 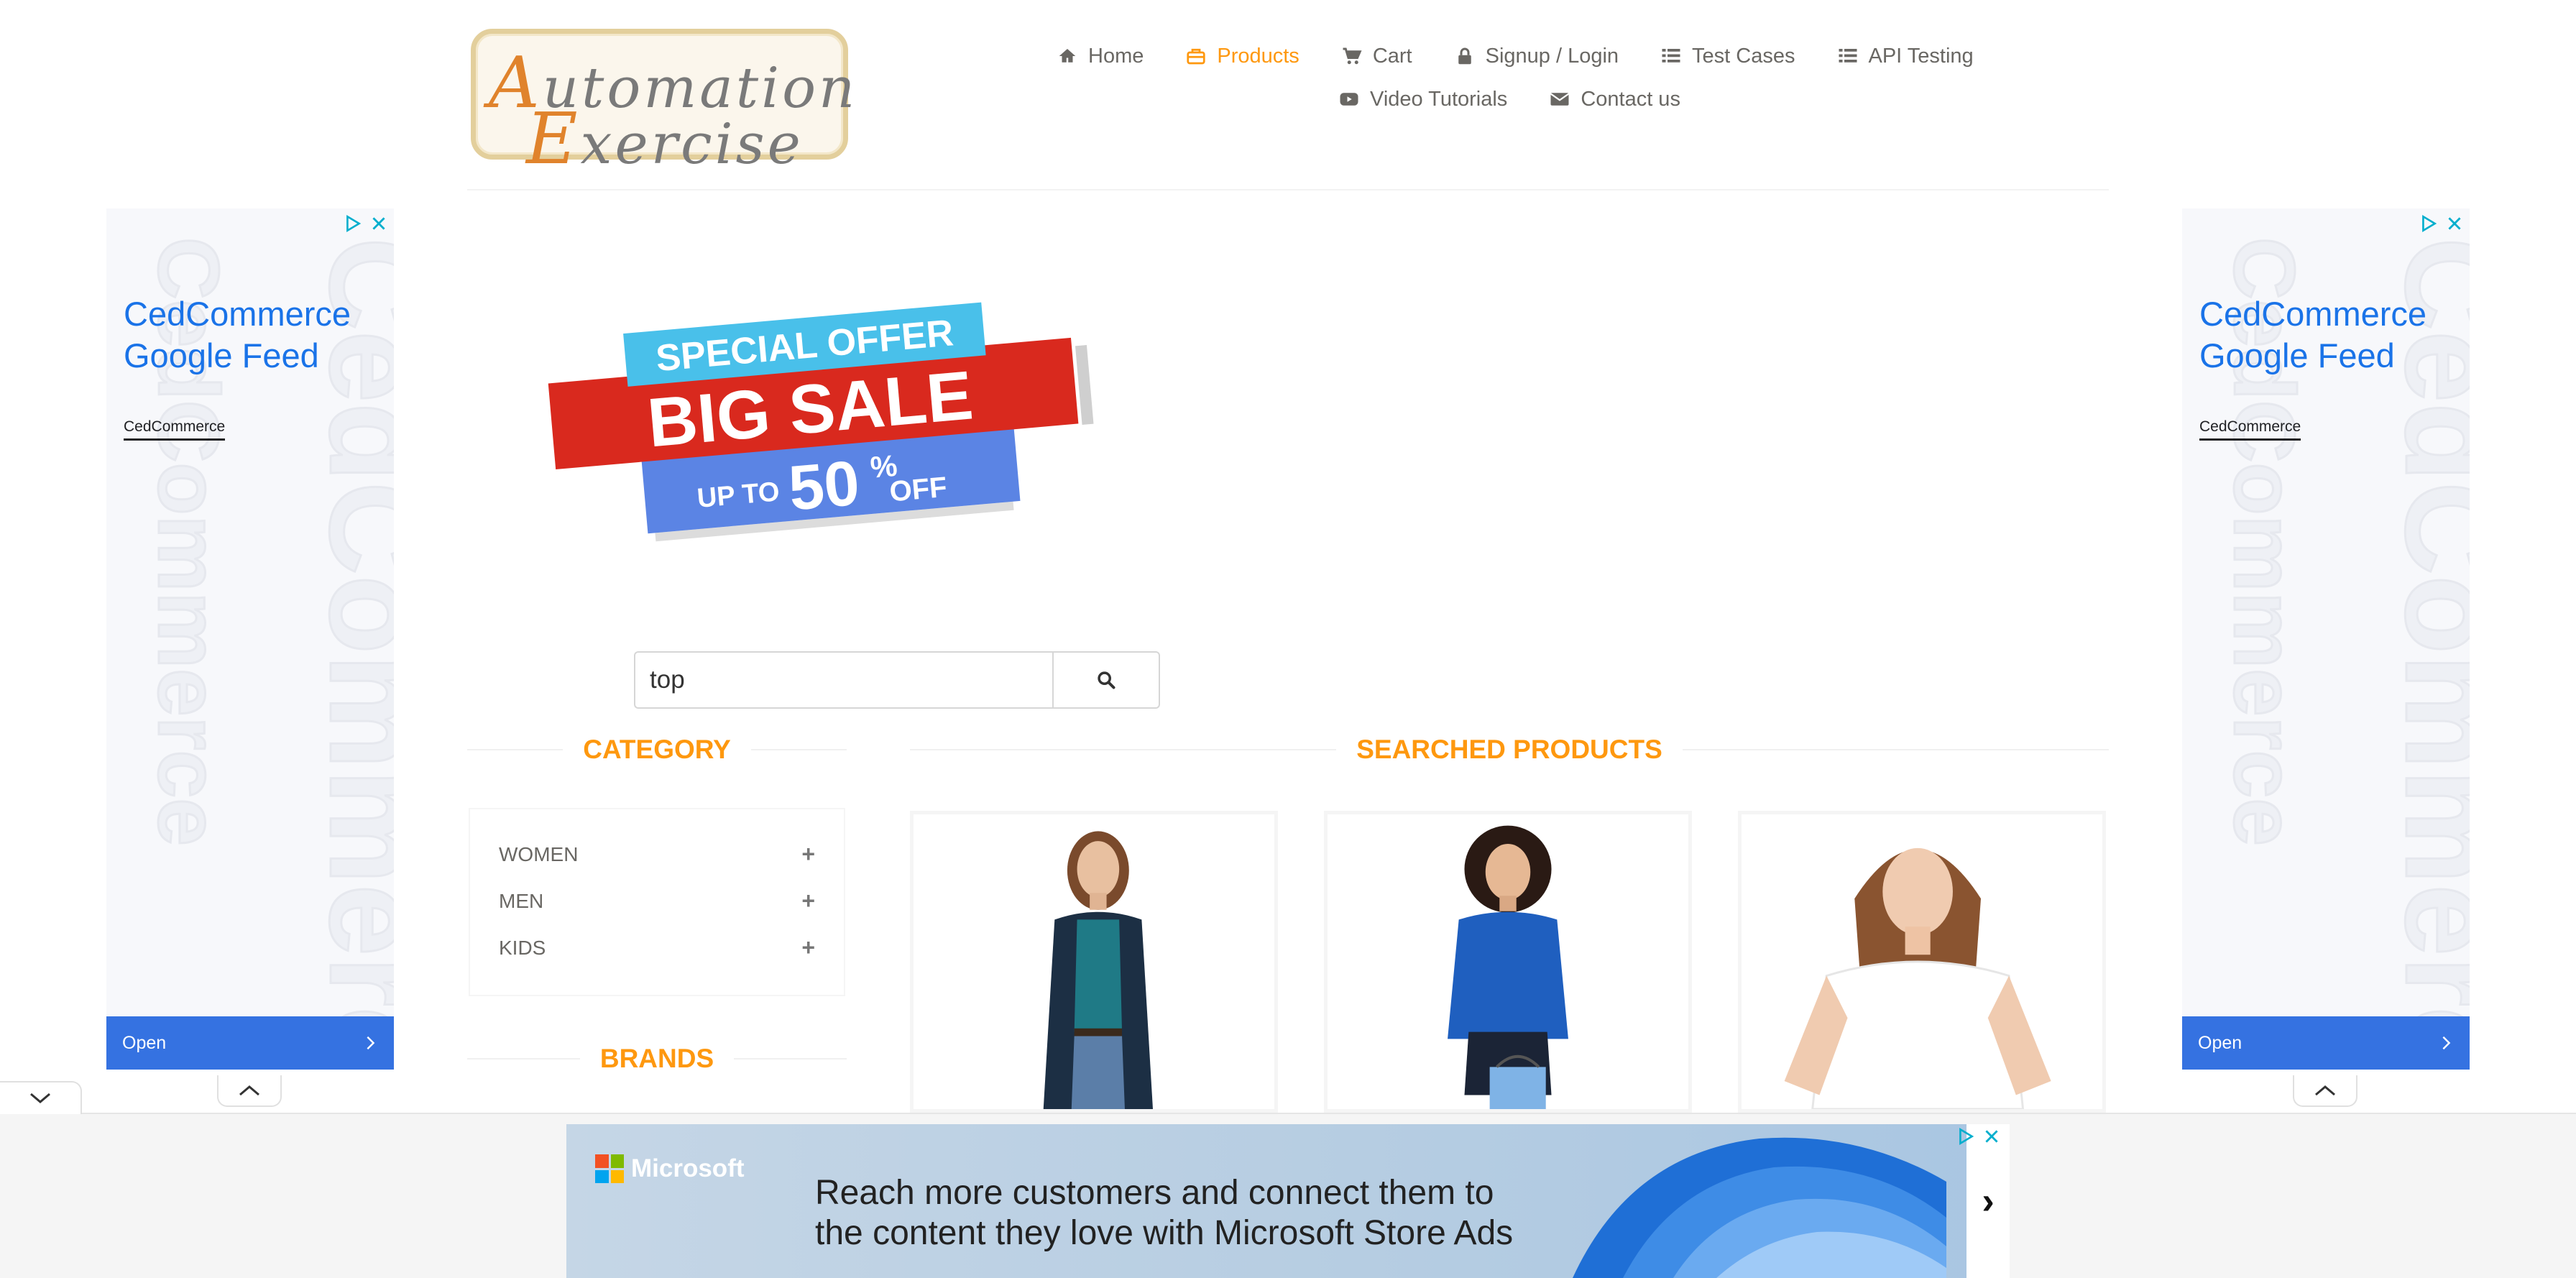 What do you see at coordinates (1552, 56) in the screenshot?
I see `nav-signup-login-label: Signup / Login` at bounding box center [1552, 56].